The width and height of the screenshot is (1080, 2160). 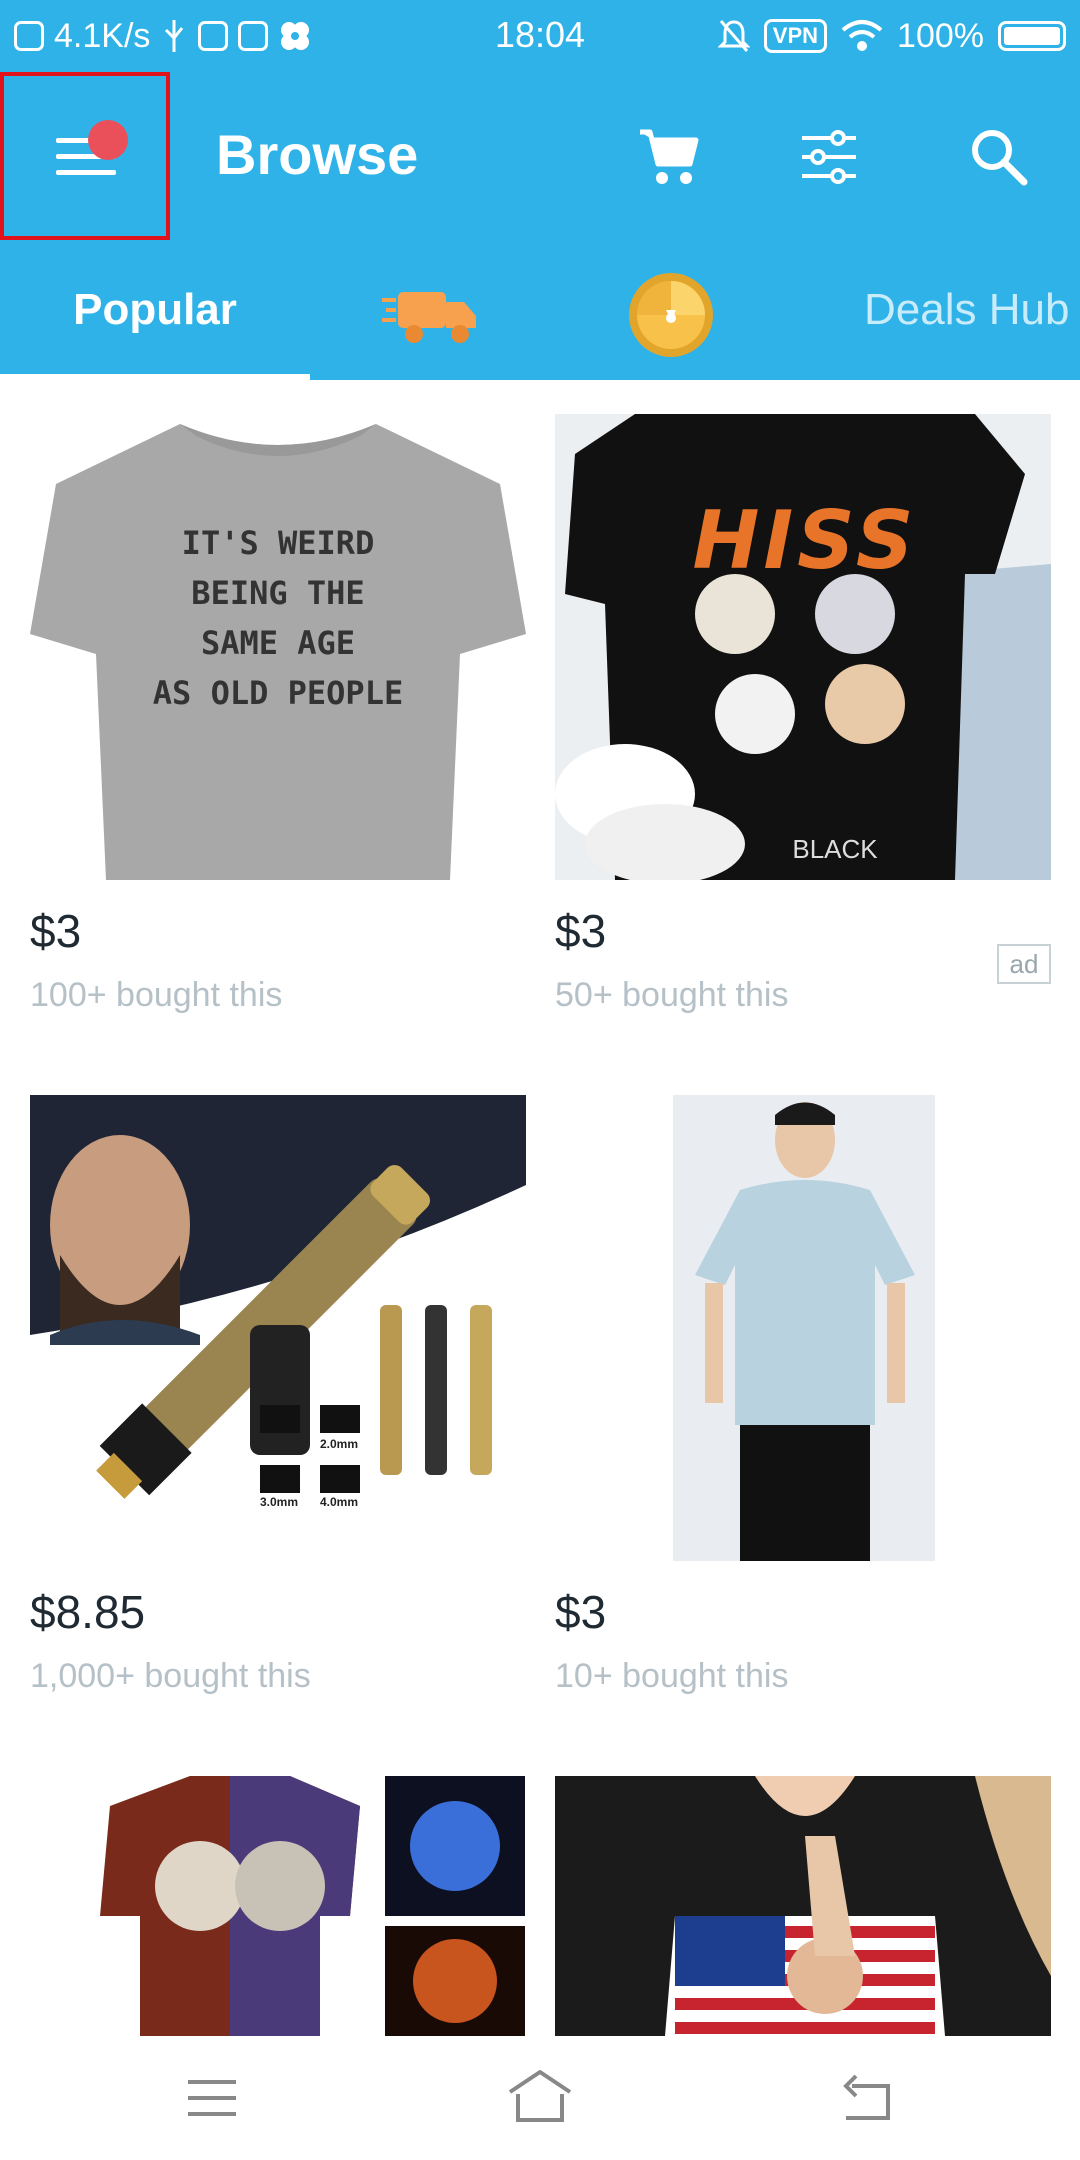 I want to click on app-header: Browse, so click(x=540, y=156).